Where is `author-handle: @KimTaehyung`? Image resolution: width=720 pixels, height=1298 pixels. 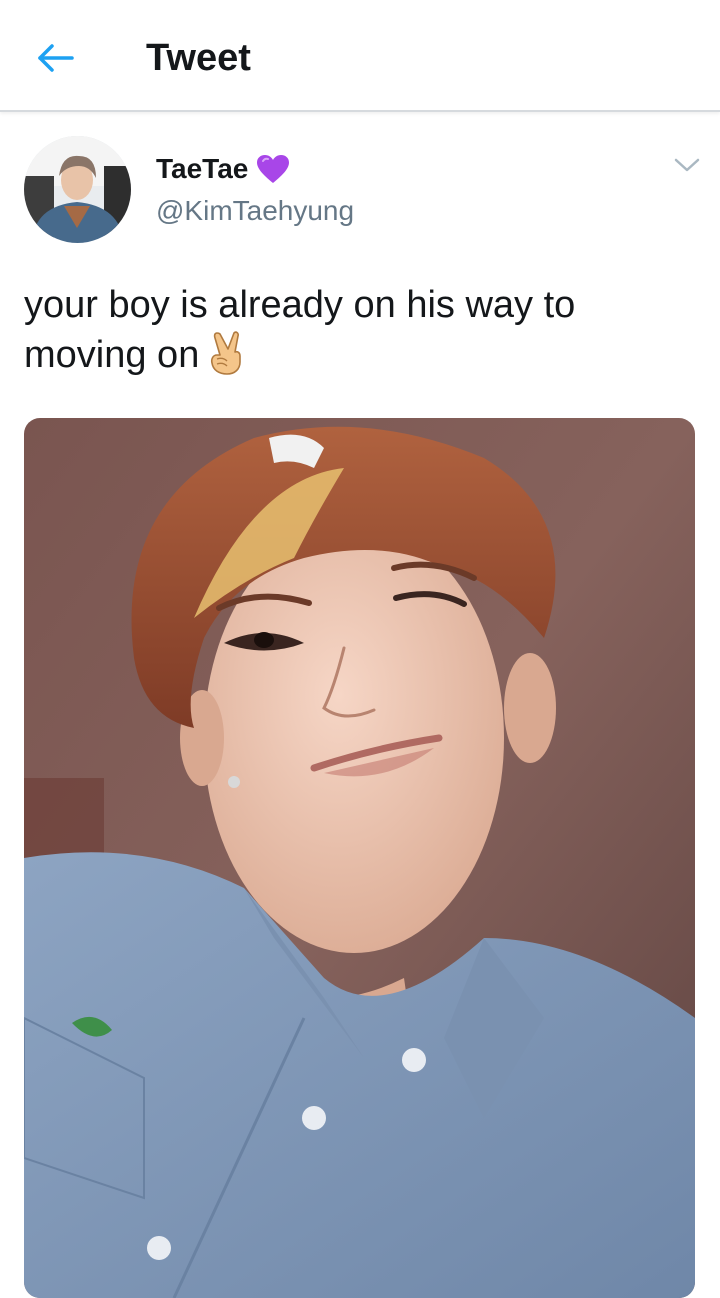 author-handle: @KimTaehyung is located at coordinates (255, 211).